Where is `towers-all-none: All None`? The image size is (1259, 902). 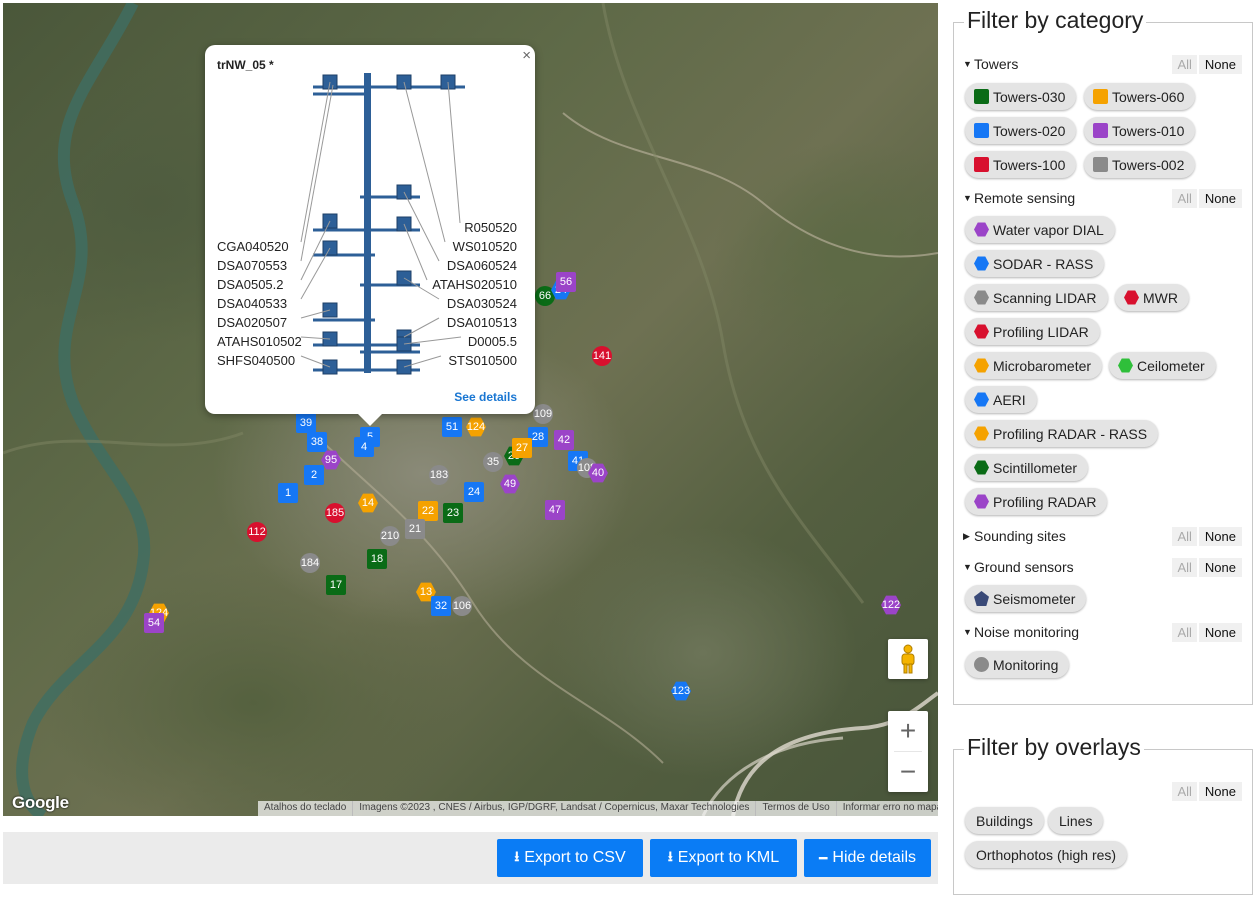 towers-all-none: All None is located at coordinates (1207, 64).